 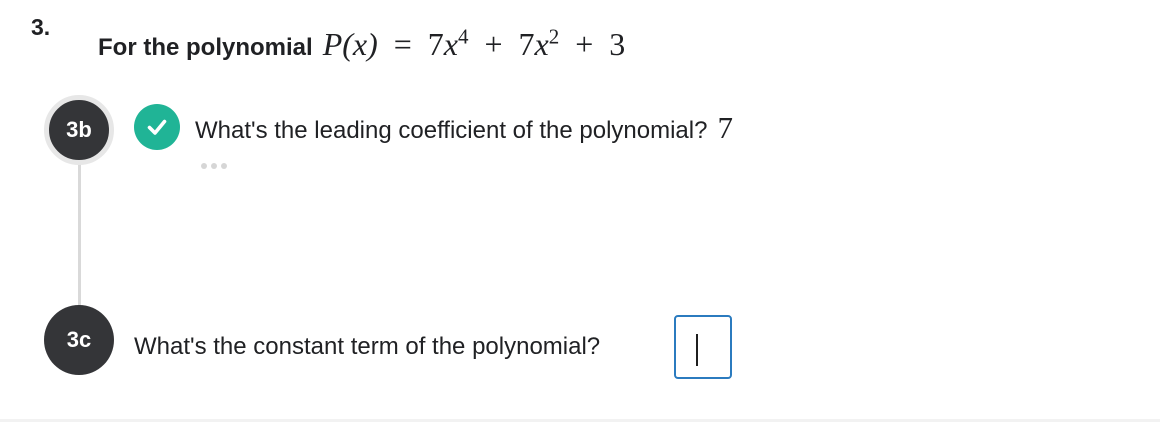 What do you see at coordinates (617, 44) in the screenshot?
I see `constant-term: 3` at bounding box center [617, 44].